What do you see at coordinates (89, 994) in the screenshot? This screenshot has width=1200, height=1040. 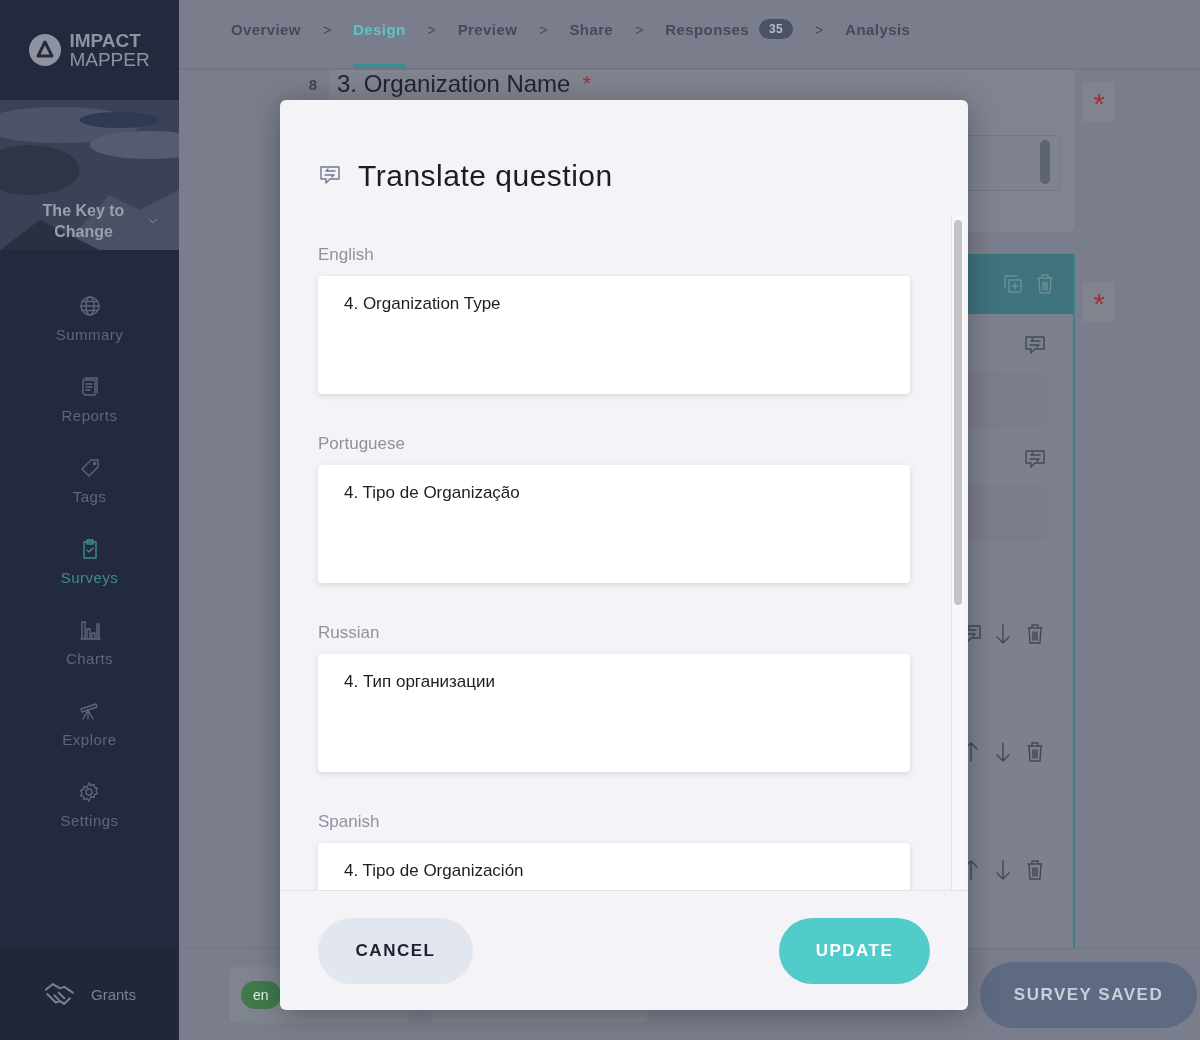 I see `grants-link: Grants` at bounding box center [89, 994].